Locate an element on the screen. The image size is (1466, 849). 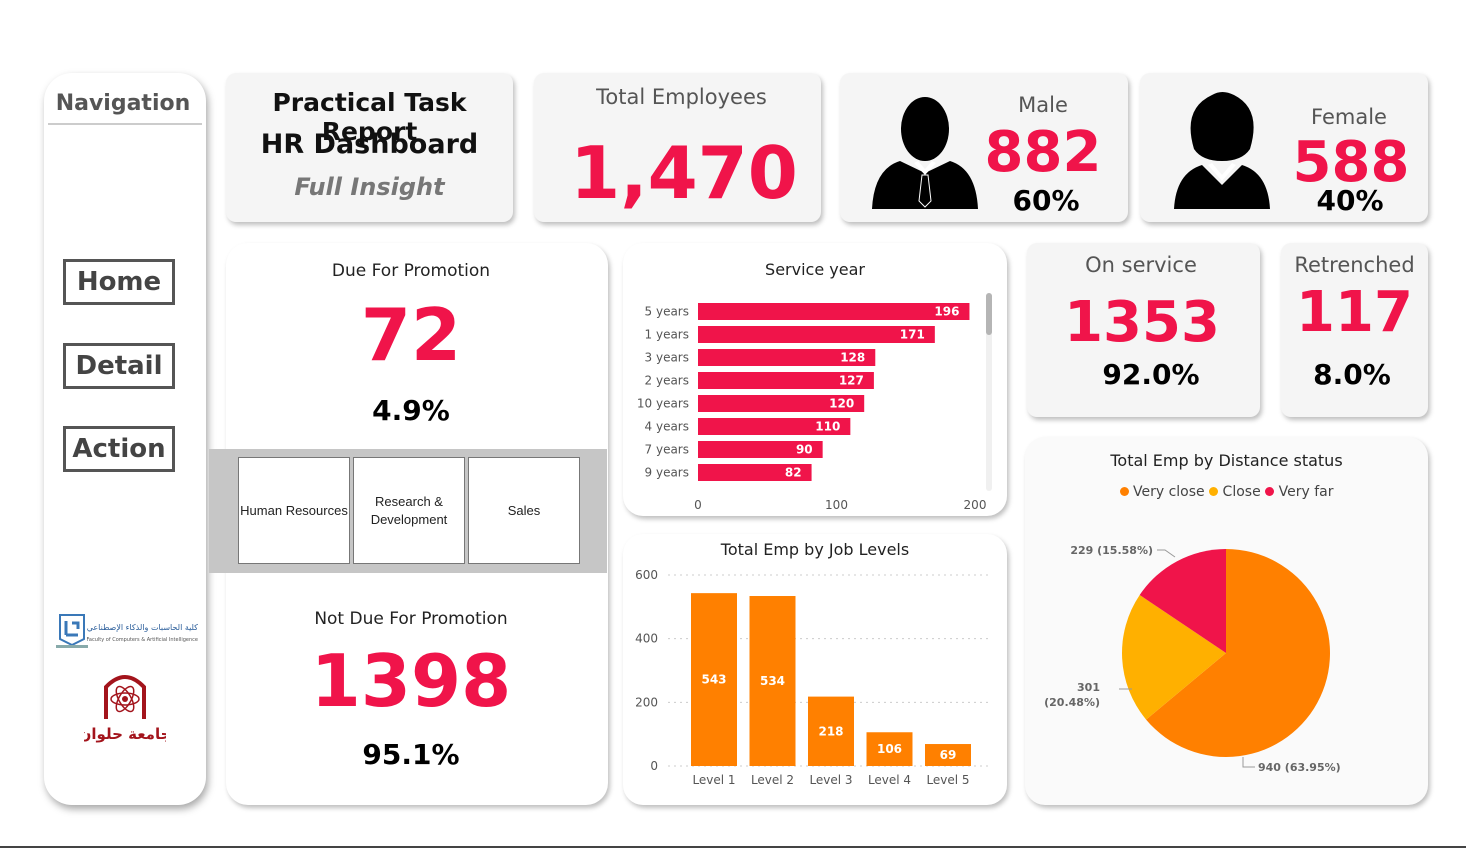
service-year-scrollbar is located at coordinates (989, 314).